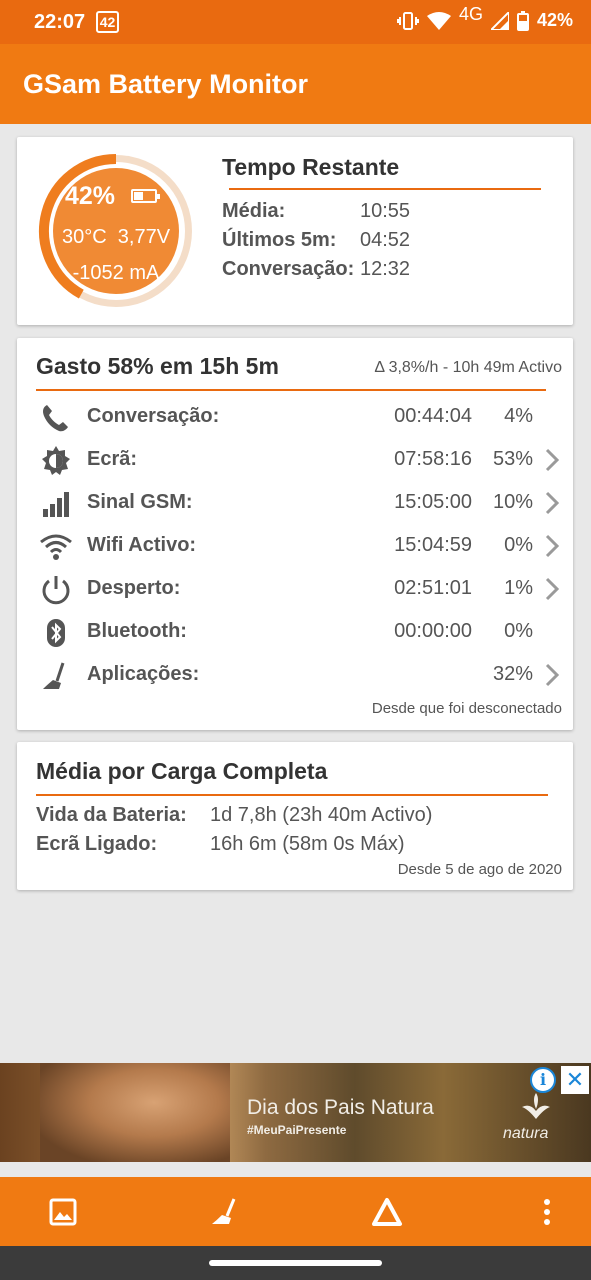 This screenshot has width=591, height=1280. Describe the element at coordinates (554, 20) in the screenshot. I see `status-battery-percent: 42%` at that location.